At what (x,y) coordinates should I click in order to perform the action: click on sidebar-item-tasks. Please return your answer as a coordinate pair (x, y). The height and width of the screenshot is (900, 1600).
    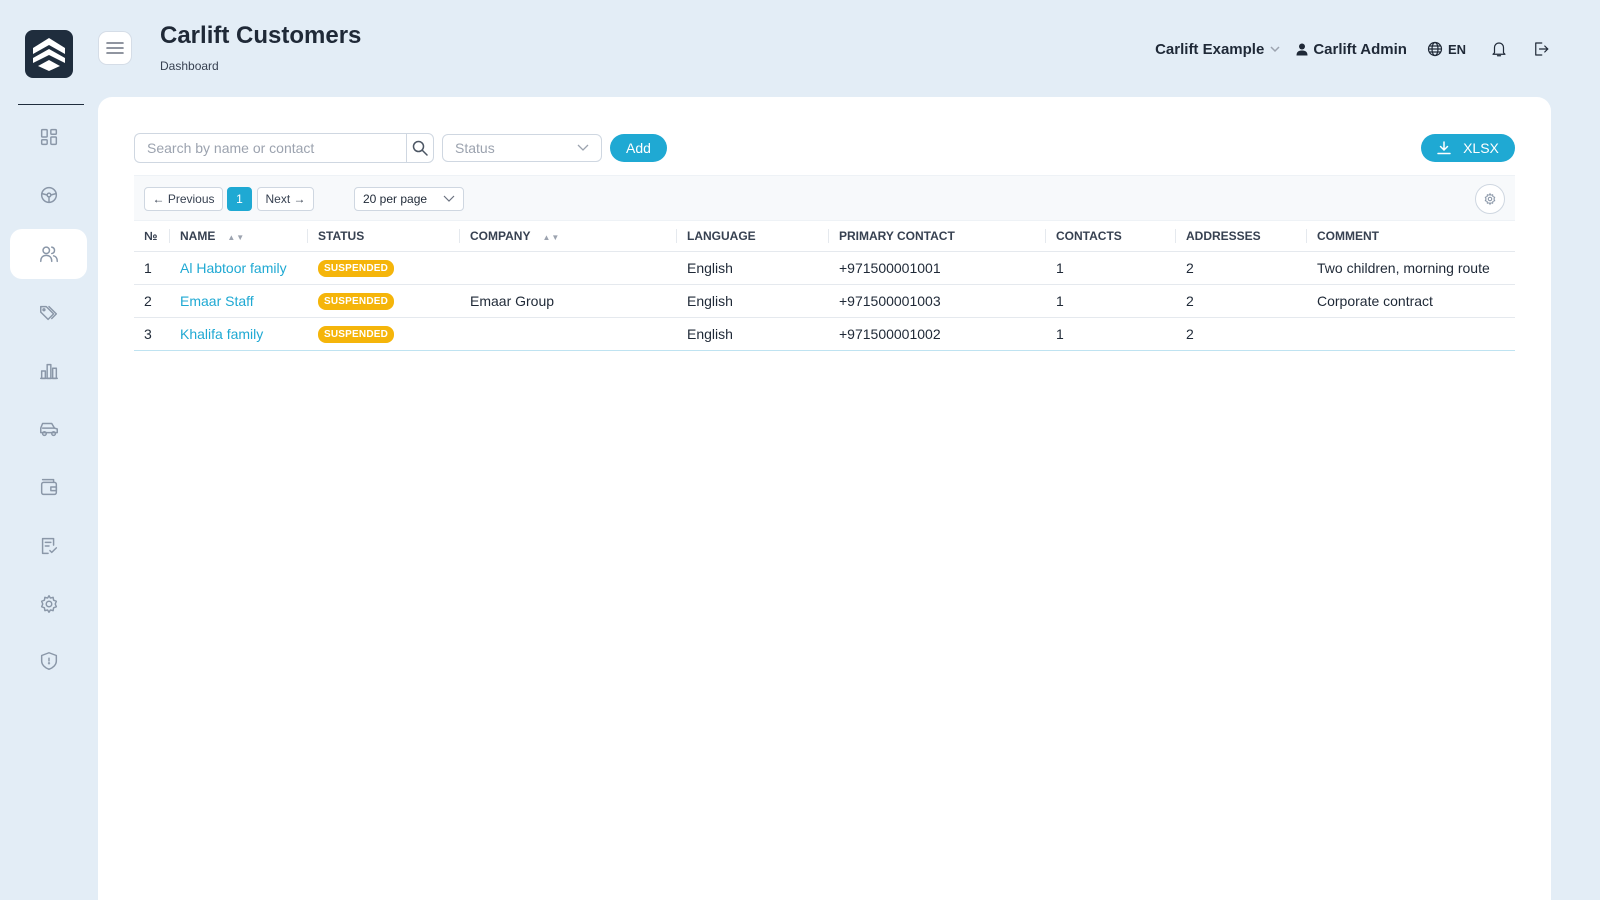
    Looking at the image, I should click on (48, 546).